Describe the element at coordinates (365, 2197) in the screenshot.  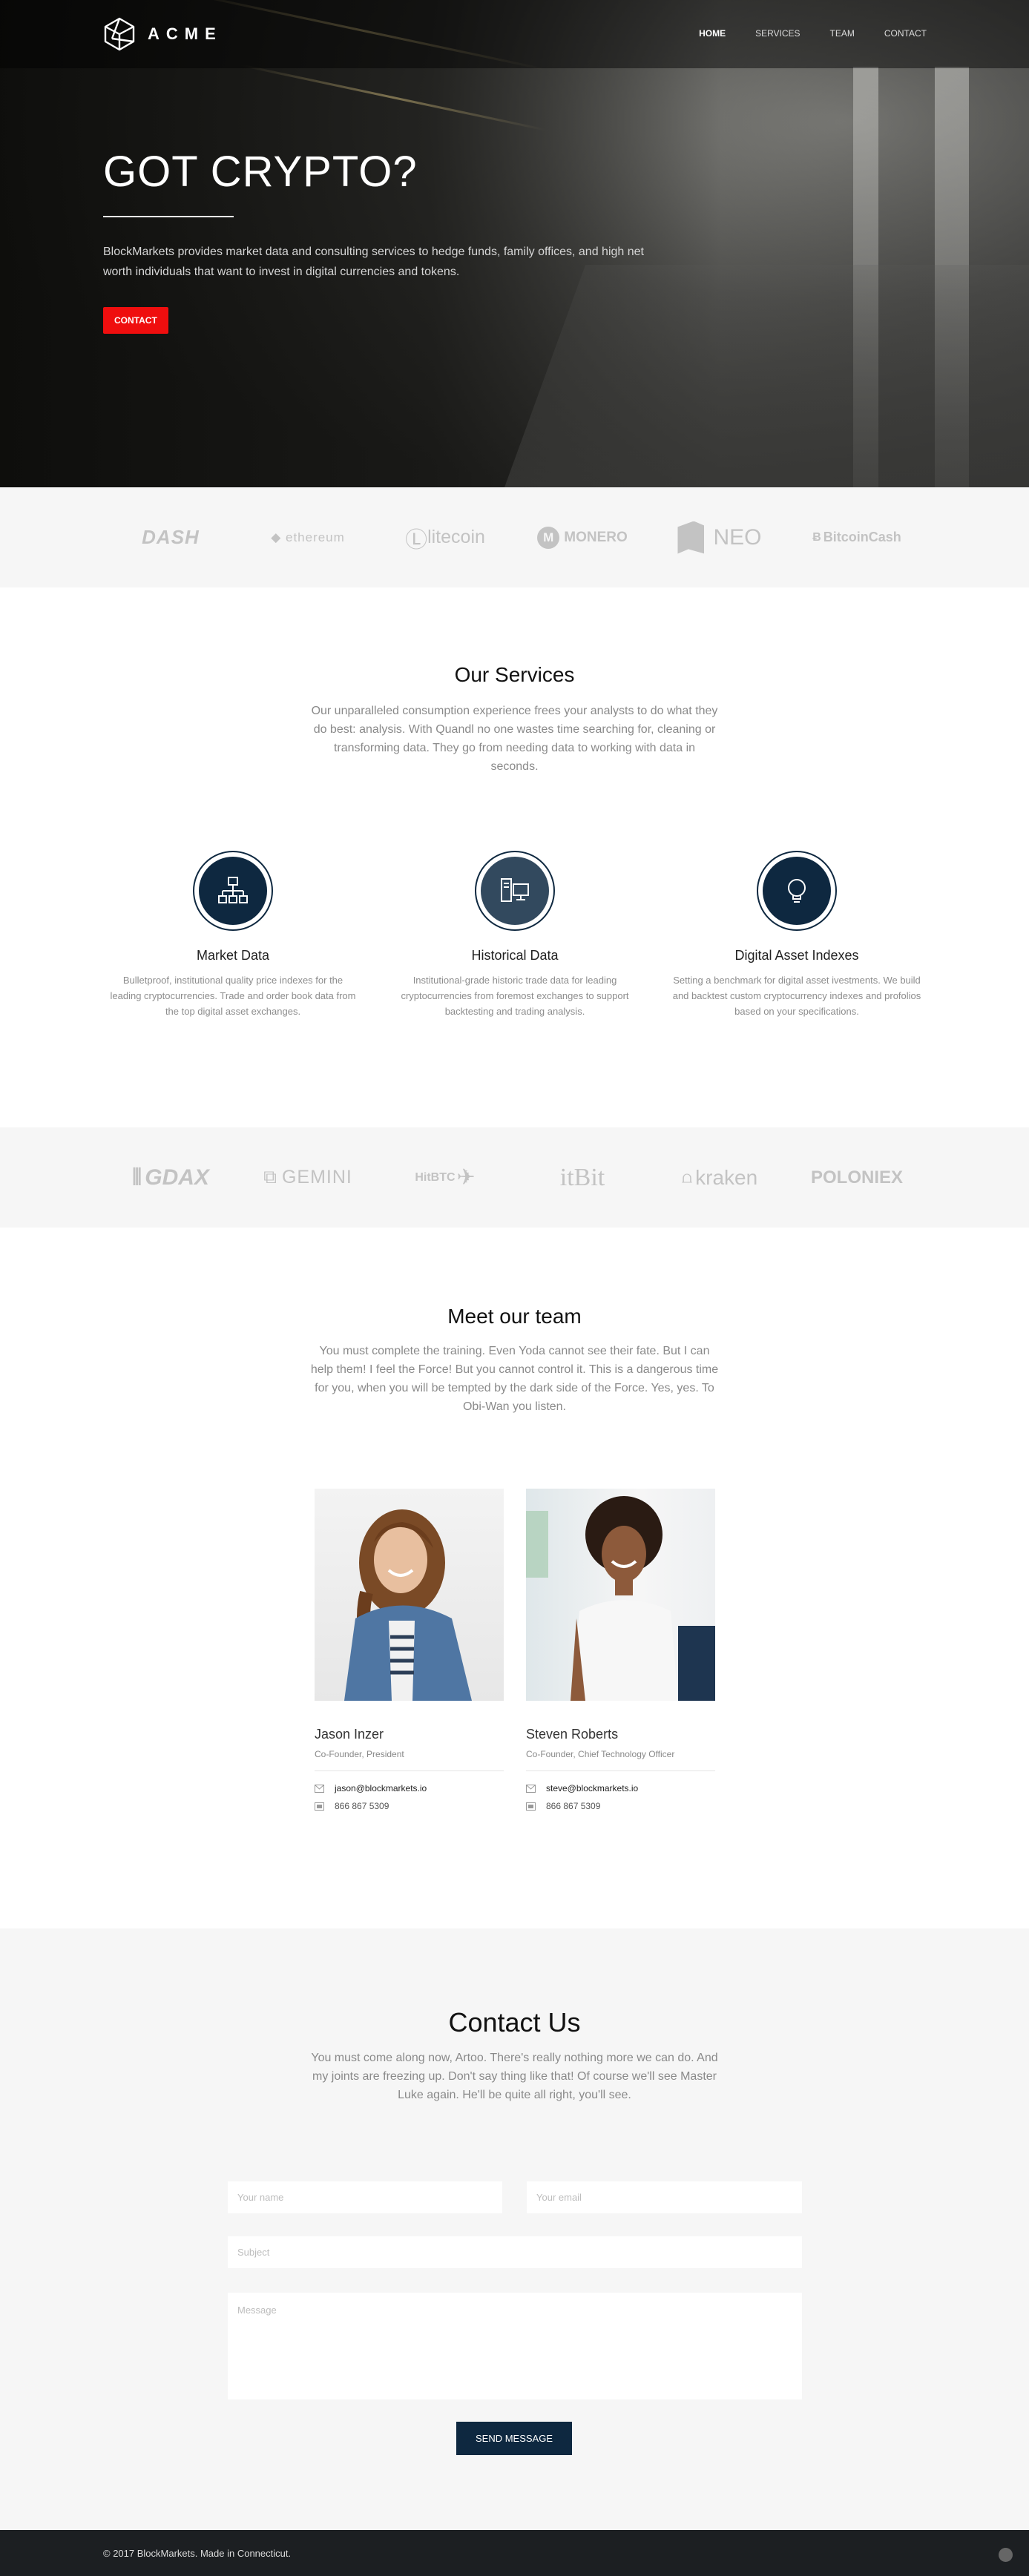
I see `name-field` at that location.